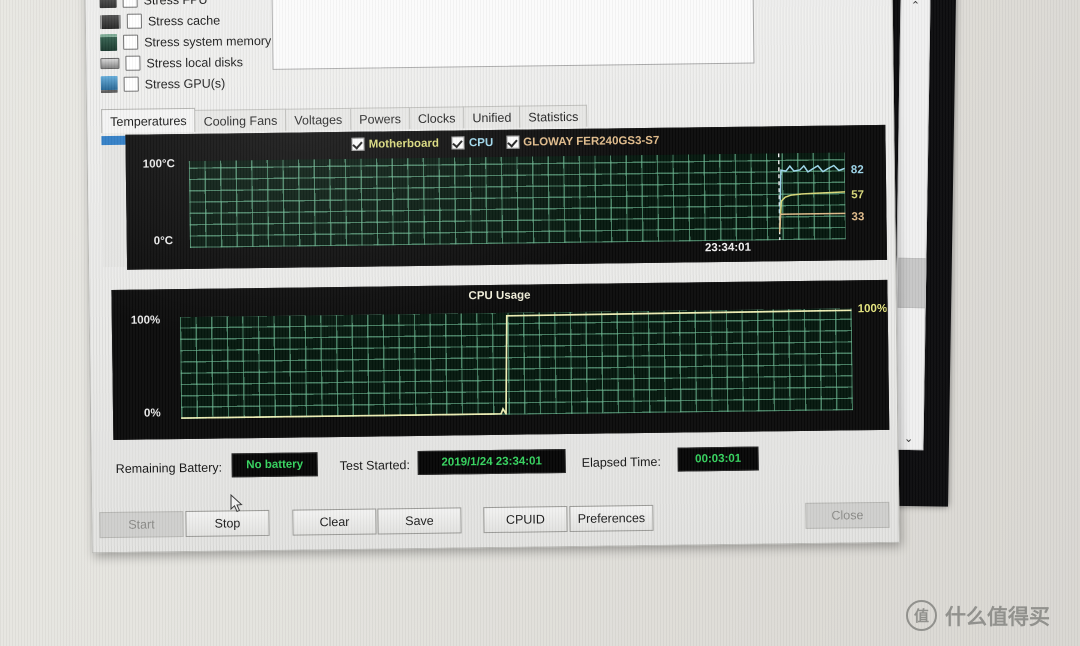  What do you see at coordinates (163, 241) in the screenshot?
I see `temp-axis-min-label: 0°C` at bounding box center [163, 241].